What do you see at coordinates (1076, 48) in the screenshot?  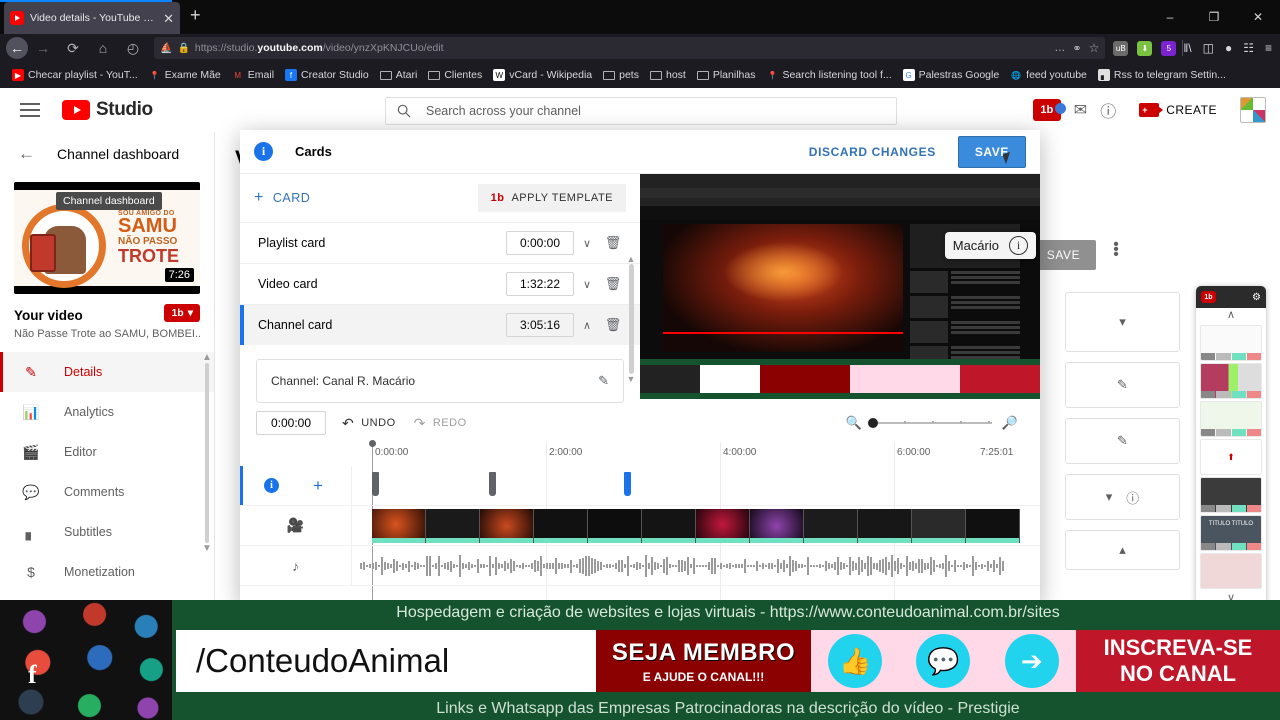 I see `pocket-icon: ⚭` at bounding box center [1076, 48].